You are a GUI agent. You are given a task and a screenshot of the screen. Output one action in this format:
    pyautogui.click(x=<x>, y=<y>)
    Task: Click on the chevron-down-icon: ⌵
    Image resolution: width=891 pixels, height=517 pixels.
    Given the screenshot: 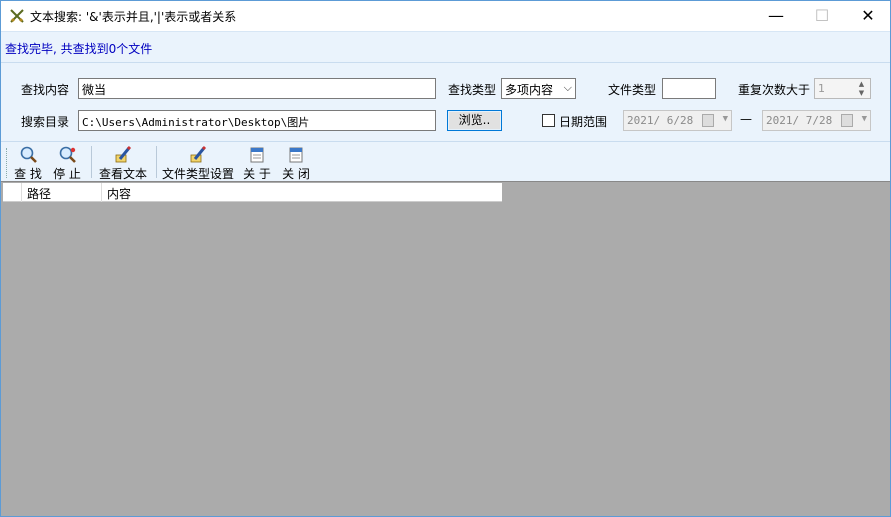 What is the action you would take?
    pyautogui.click(x=567, y=87)
    